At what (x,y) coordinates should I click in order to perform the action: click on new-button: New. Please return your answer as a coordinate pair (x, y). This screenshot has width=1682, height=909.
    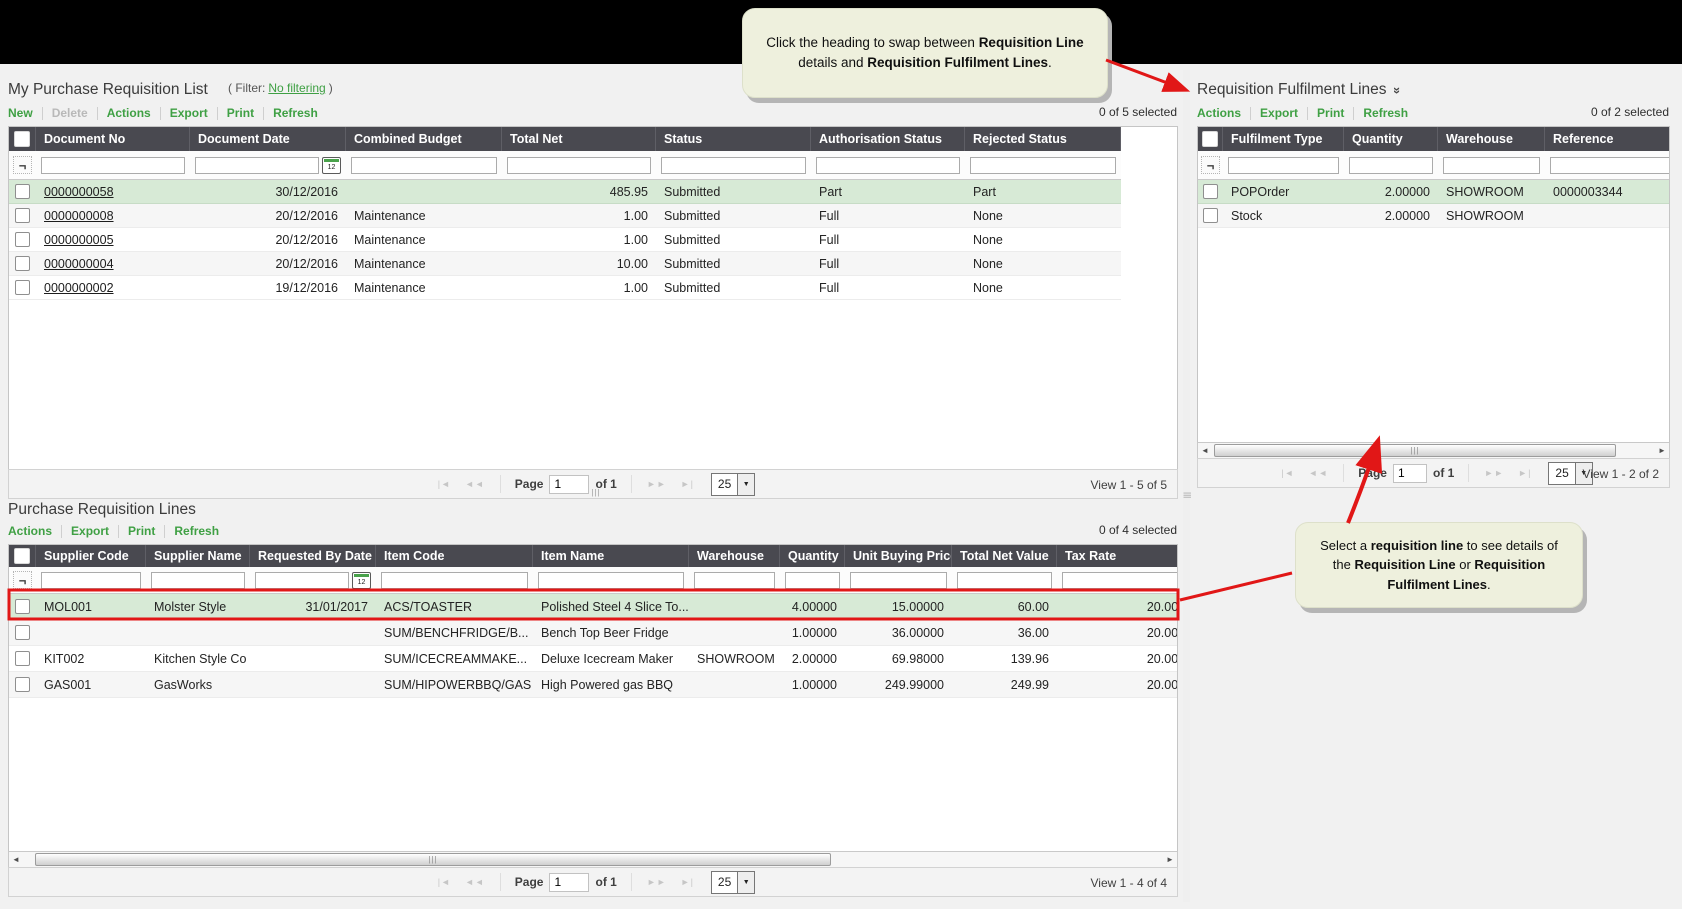
    Looking at the image, I should click on (20, 113).